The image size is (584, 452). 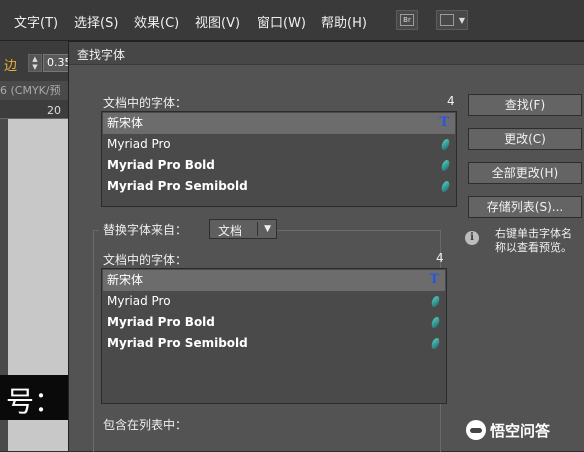 I want to click on menu-effect: 效果(C), so click(x=156, y=21).